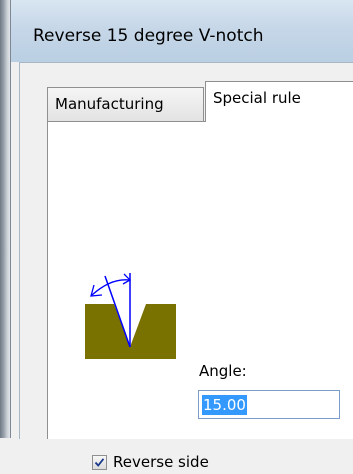 Image resolution: width=353 pixels, height=474 pixels. I want to click on checkmark-icon, so click(99, 462).